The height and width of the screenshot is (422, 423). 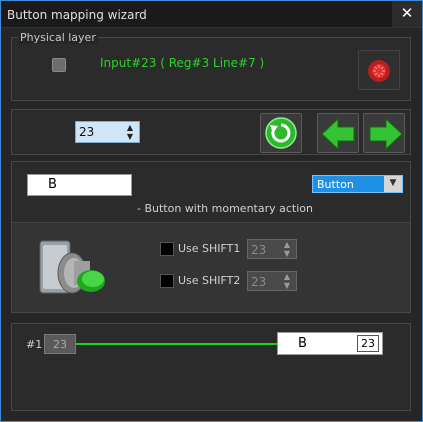 What do you see at coordinates (272, 249) in the screenshot?
I see `shift1-stepper: 23 ▲ ▼` at bounding box center [272, 249].